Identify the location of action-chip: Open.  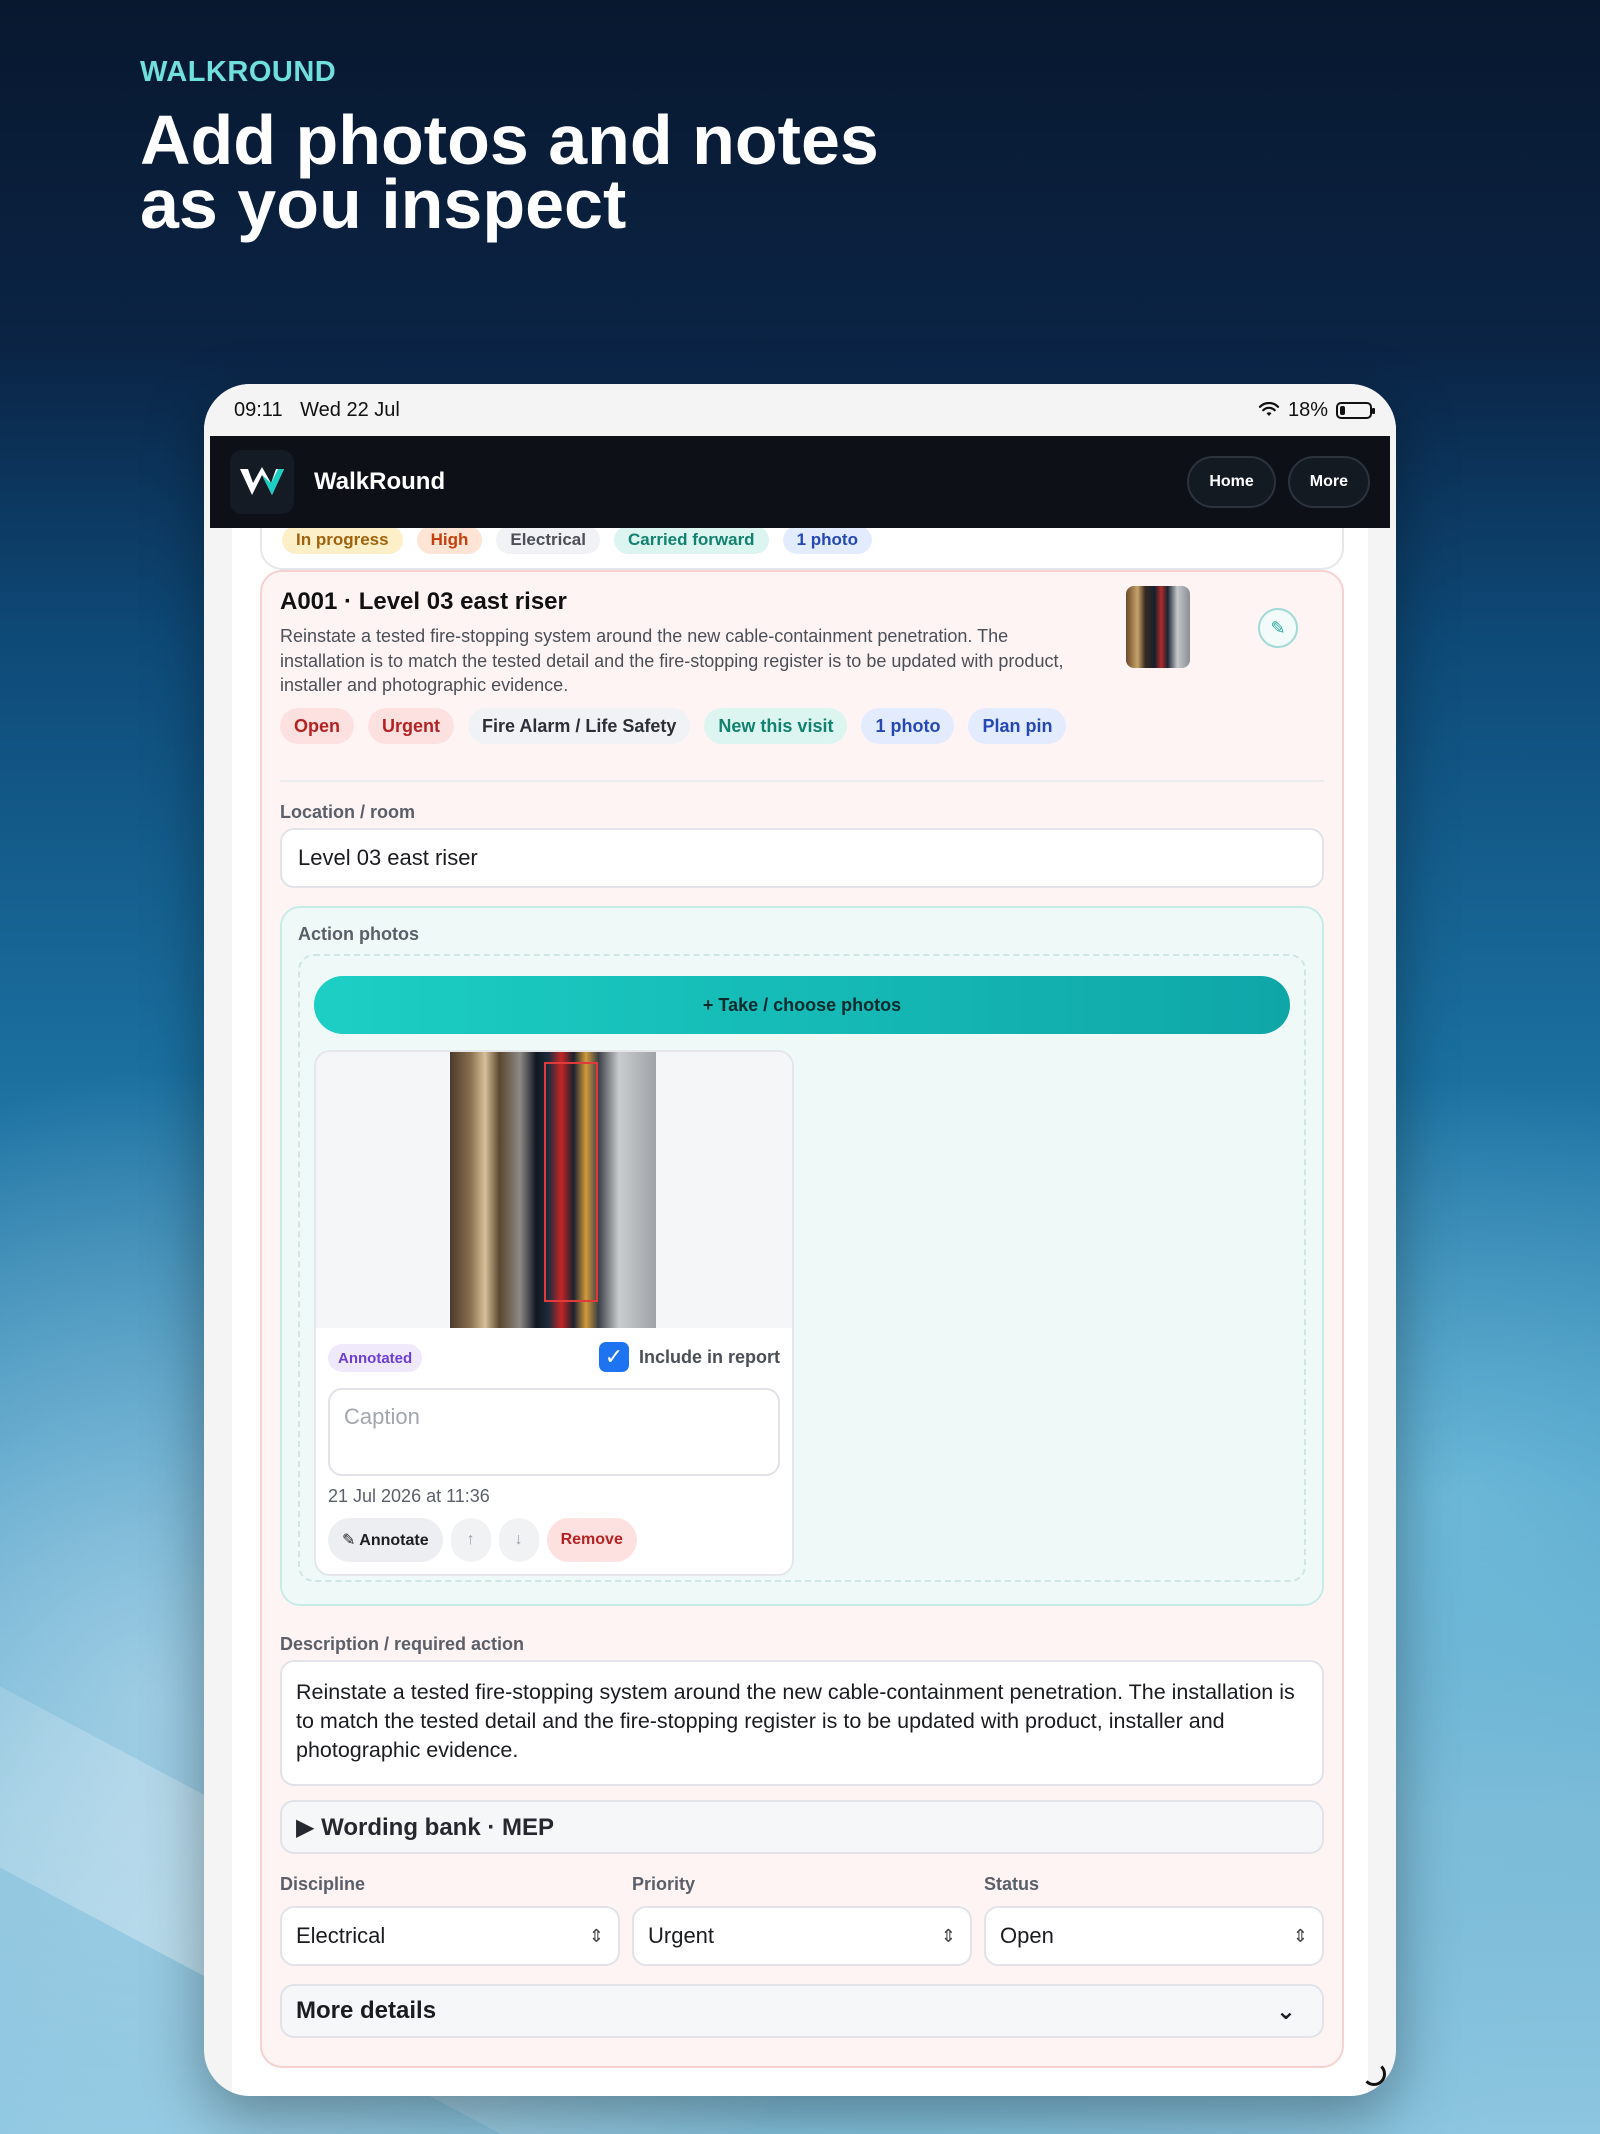
(317, 726).